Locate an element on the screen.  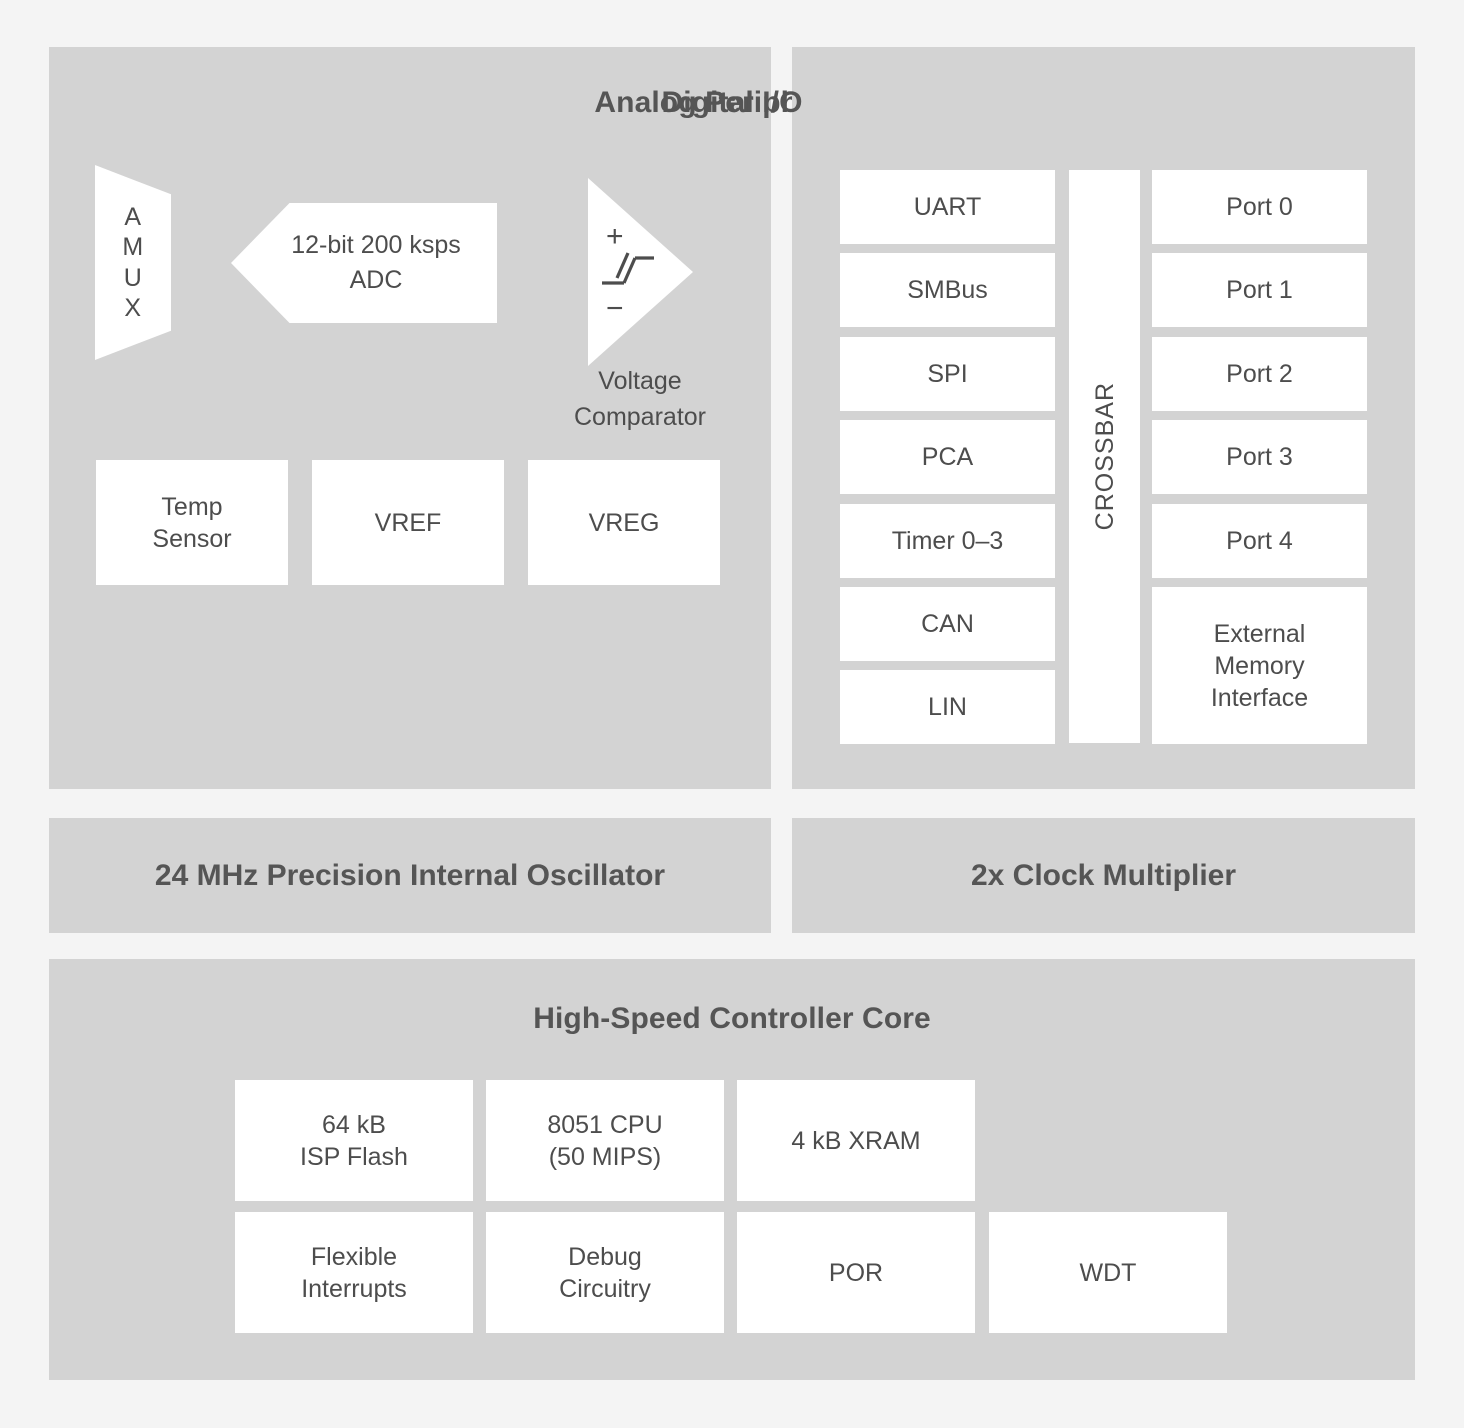
comparator-caption-line1: Voltage is located at coordinates (640, 381).